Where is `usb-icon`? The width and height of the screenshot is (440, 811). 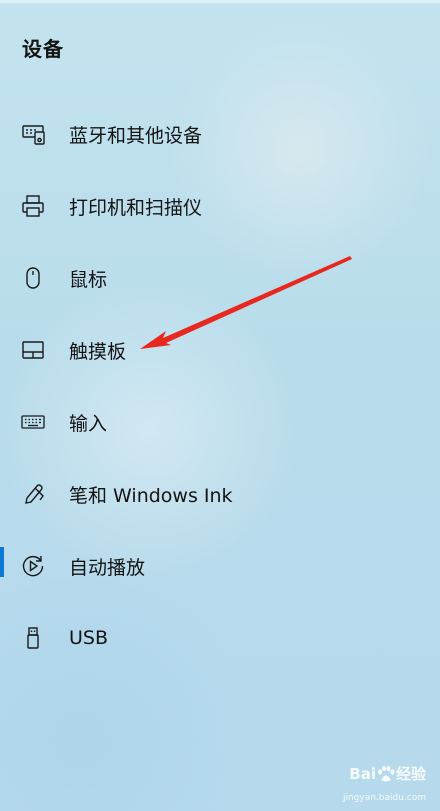
usb-icon is located at coordinates (33, 638).